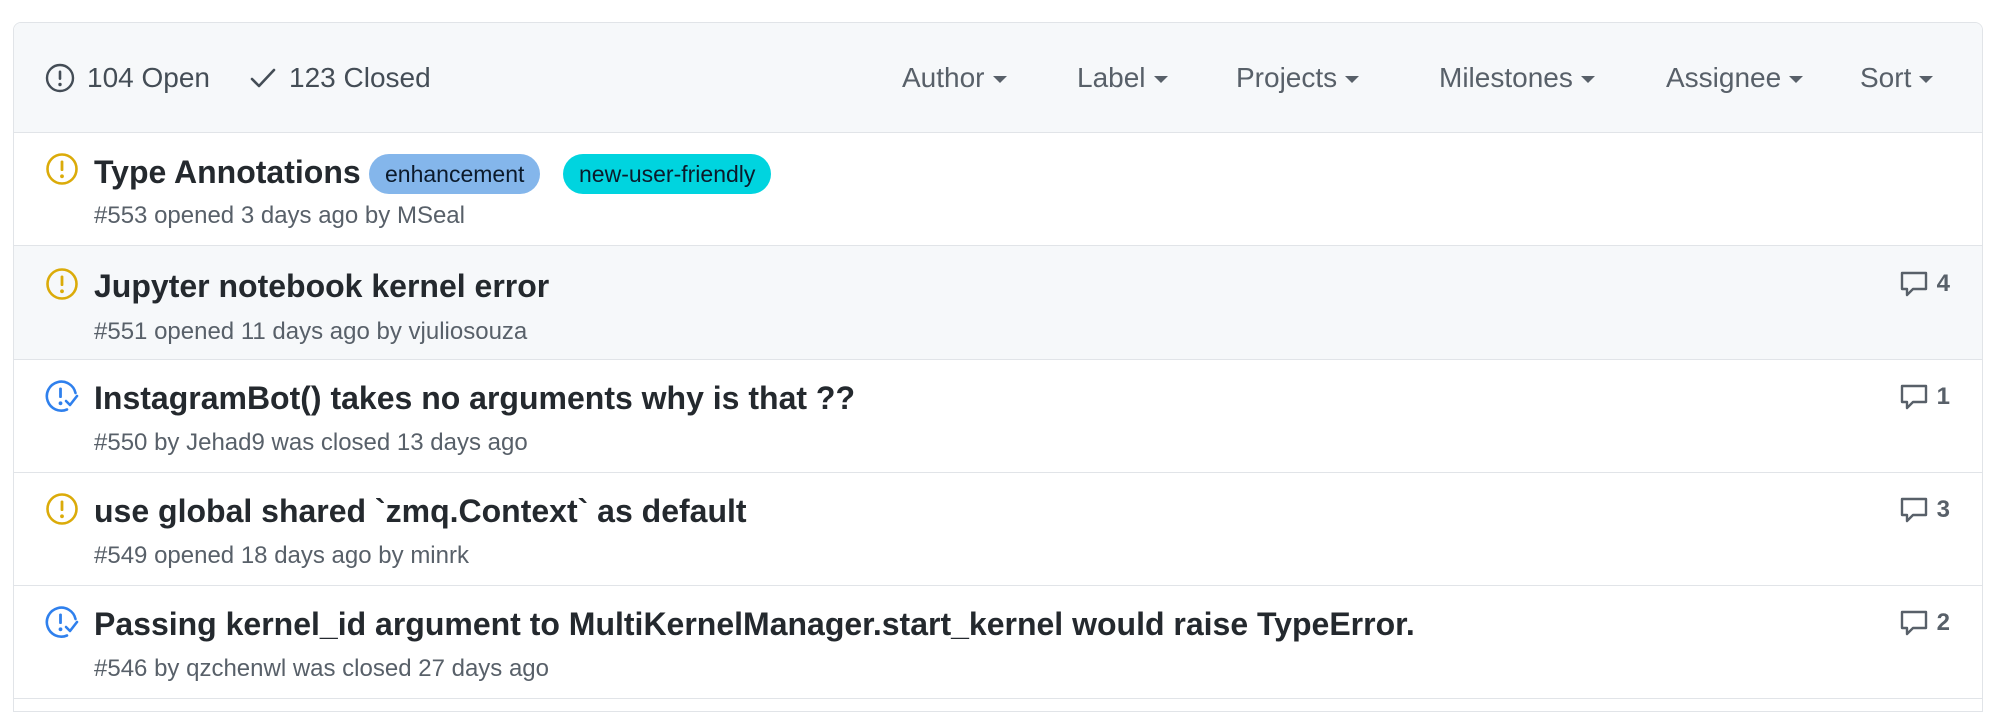 The height and width of the screenshot is (712, 1998). What do you see at coordinates (120, 442) in the screenshot?
I see `issue-number: #550` at bounding box center [120, 442].